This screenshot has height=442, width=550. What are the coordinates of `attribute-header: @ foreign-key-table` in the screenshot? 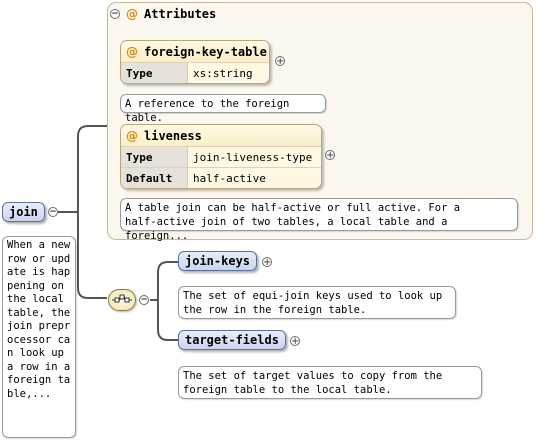 It's located at (195, 51).